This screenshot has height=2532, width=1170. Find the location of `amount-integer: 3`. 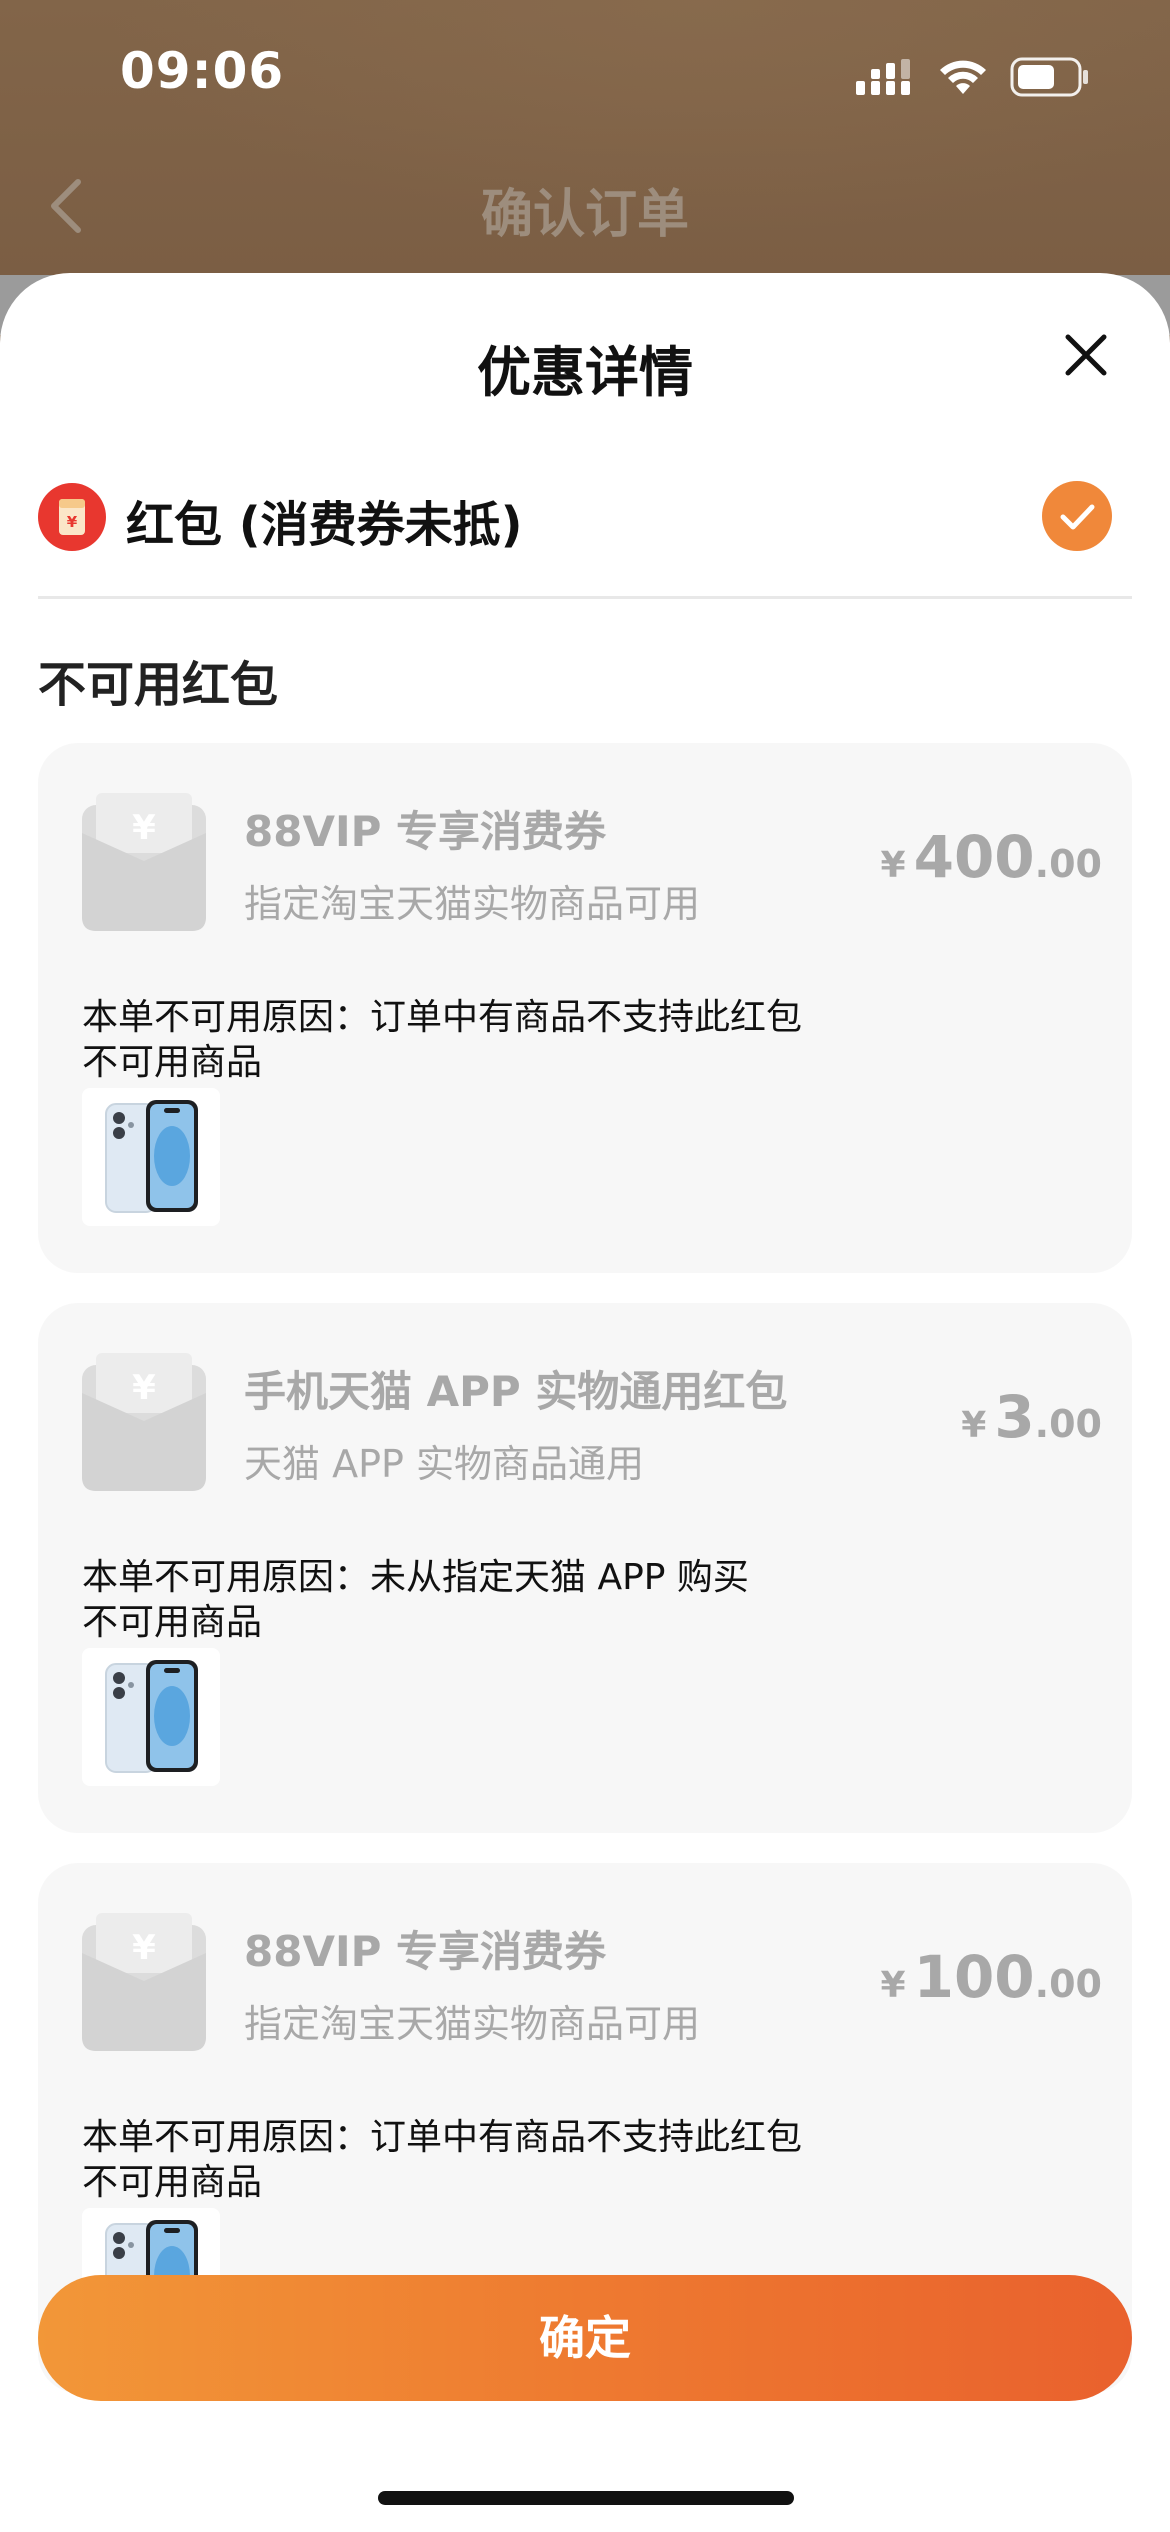

amount-integer: 3 is located at coordinates (1014, 1417).